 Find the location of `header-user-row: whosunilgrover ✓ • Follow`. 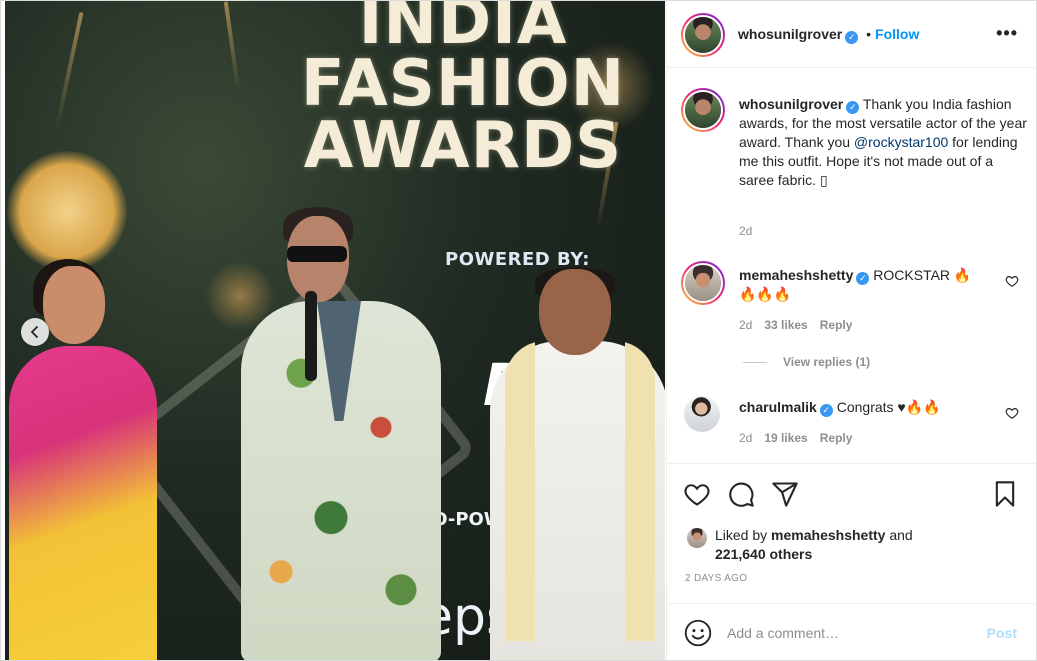

header-user-row: whosunilgrover ✓ • Follow is located at coordinates (828, 35).